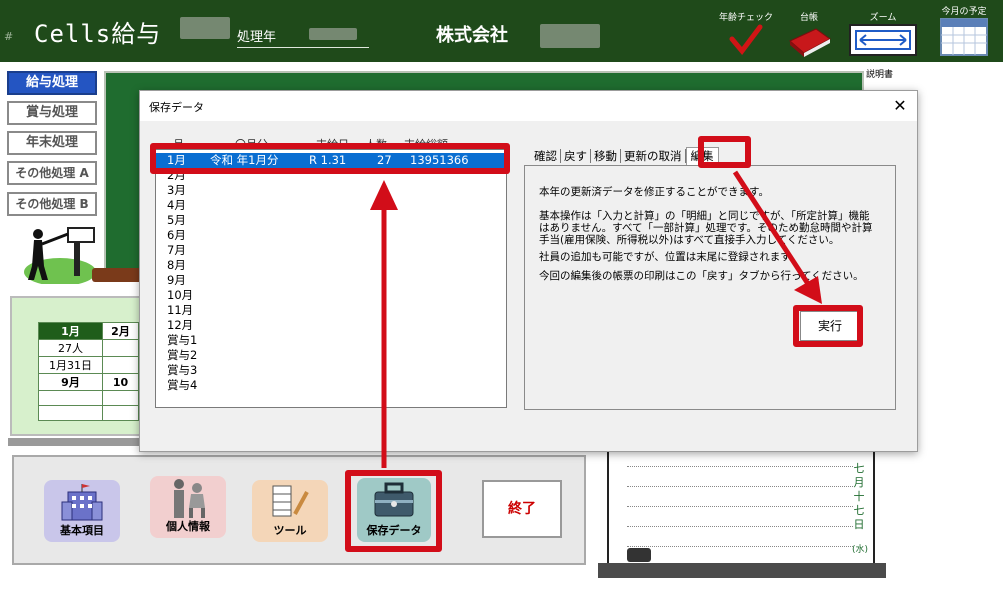 The width and height of the screenshot is (1003, 590). Describe the element at coordinates (439, 160) in the screenshot. I see `selected-total: 13951366` at that location.